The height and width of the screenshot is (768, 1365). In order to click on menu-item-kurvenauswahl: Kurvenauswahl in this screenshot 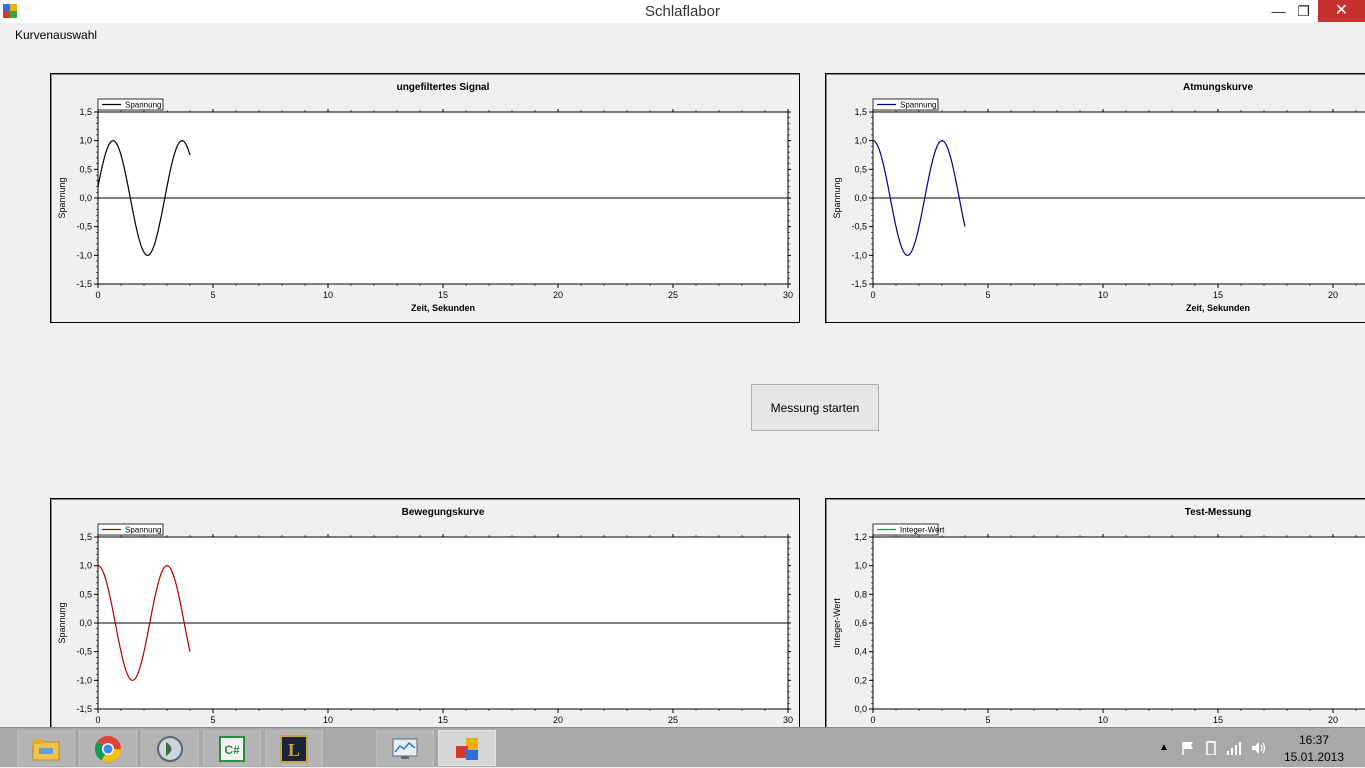, I will do `click(56, 35)`.